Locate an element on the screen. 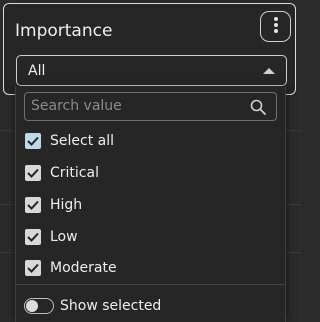 The width and height of the screenshot is (320, 322). kebab-vertical-icon is located at coordinates (276, 27).